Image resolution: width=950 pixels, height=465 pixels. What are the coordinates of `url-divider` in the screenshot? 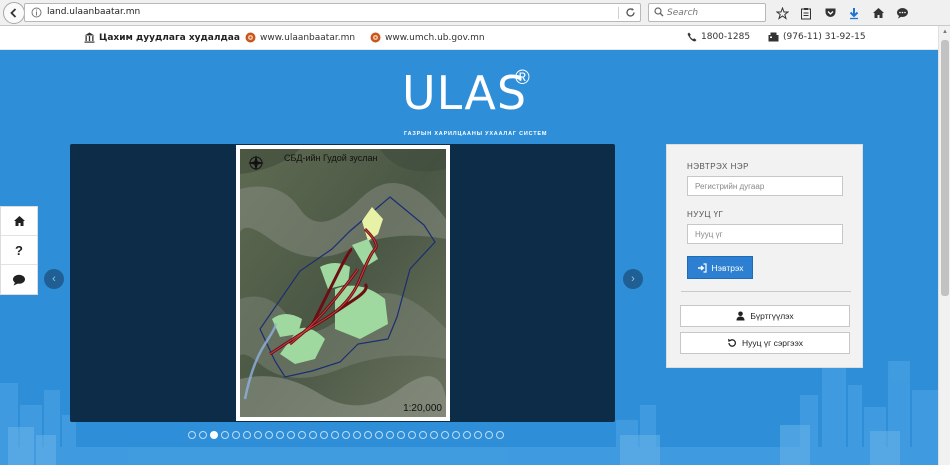 It's located at (618, 13).